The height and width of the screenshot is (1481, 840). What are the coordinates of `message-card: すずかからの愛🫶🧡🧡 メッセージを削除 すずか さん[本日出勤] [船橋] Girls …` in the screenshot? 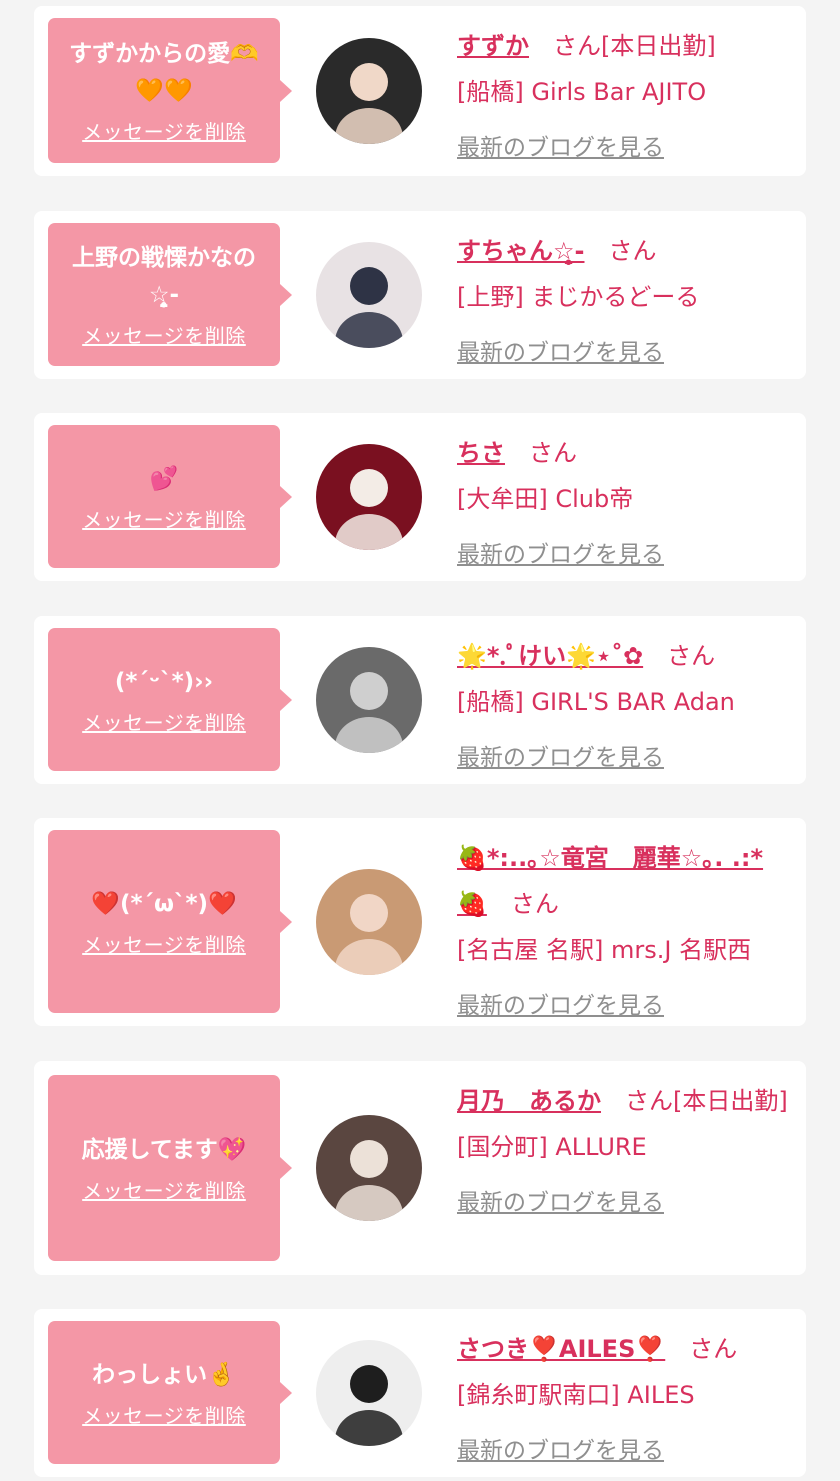 It's located at (420, 91).